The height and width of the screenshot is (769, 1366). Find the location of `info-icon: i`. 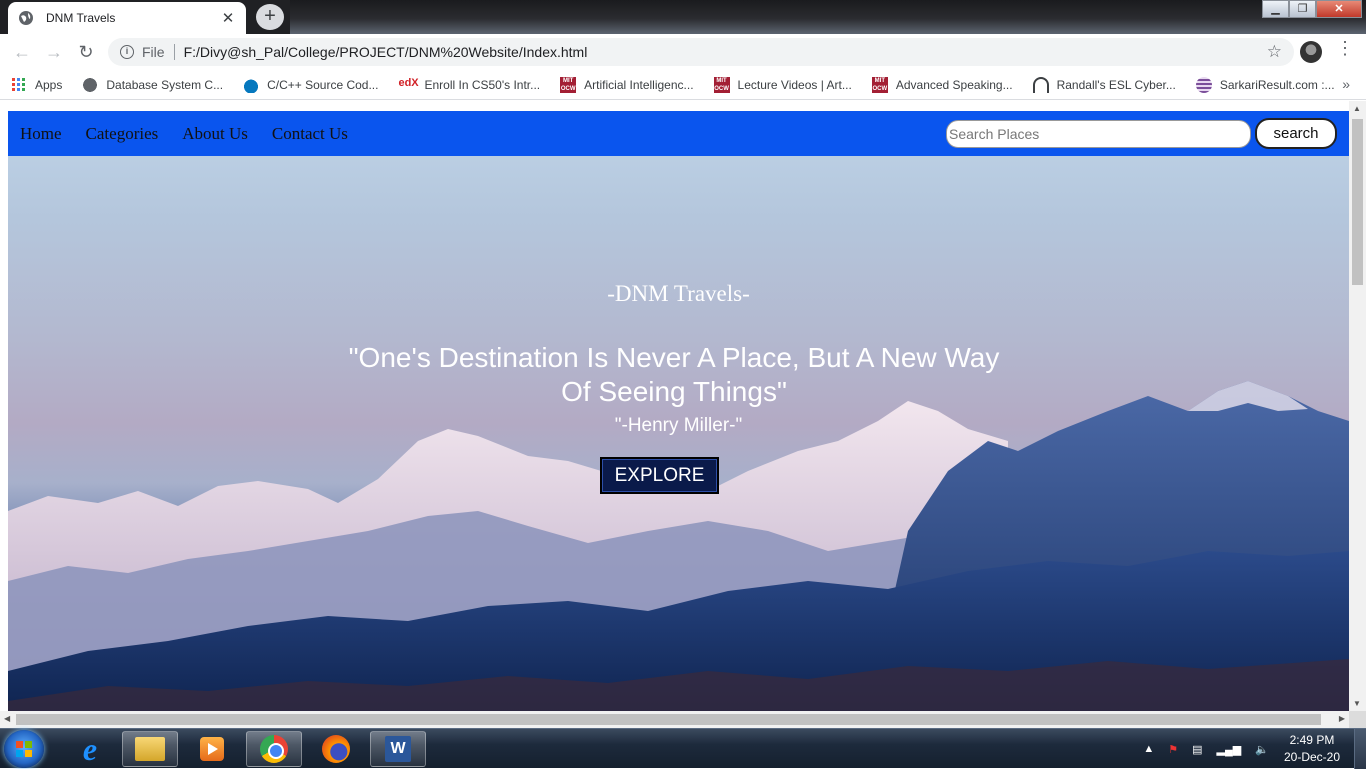

info-icon: i is located at coordinates (127, 52).